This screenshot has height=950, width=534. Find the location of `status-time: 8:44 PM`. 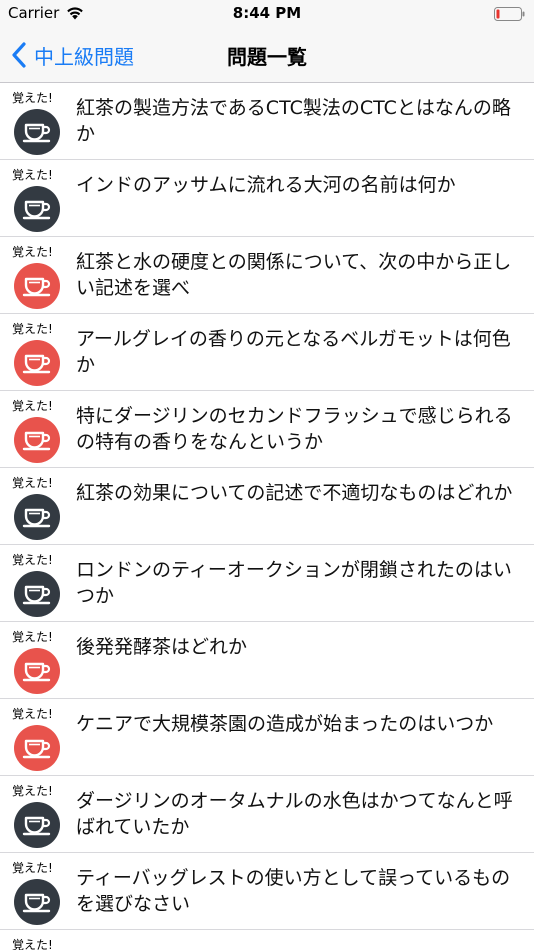

status-time: 8:44 PM is located at coordinates (267, 13).